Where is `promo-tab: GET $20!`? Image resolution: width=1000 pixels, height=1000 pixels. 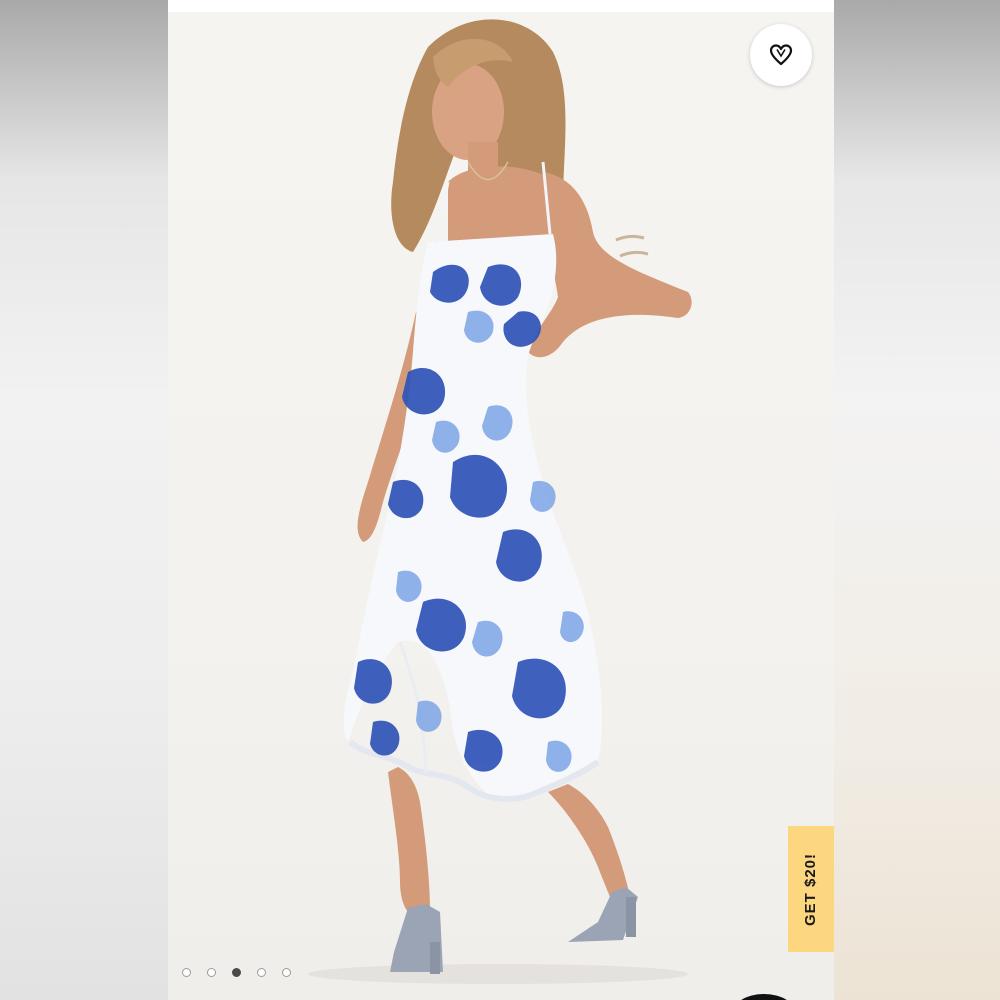
promo-tab: GET $20! is located at coordinates (811, 889).